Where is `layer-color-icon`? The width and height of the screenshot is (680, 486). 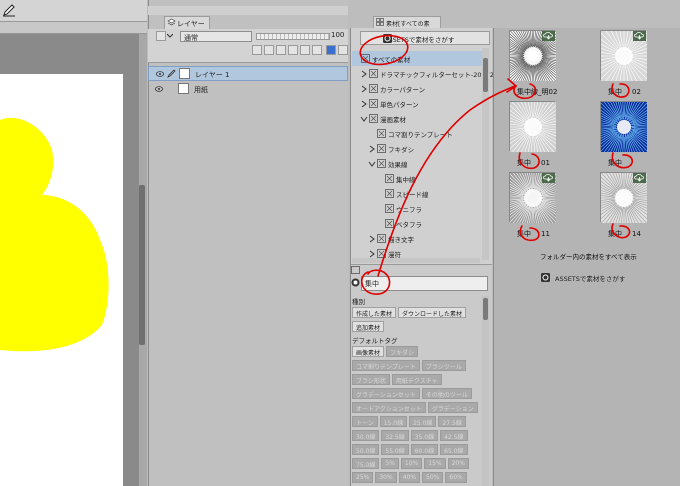 layer-color-icon is located at coordinates (161, 36).